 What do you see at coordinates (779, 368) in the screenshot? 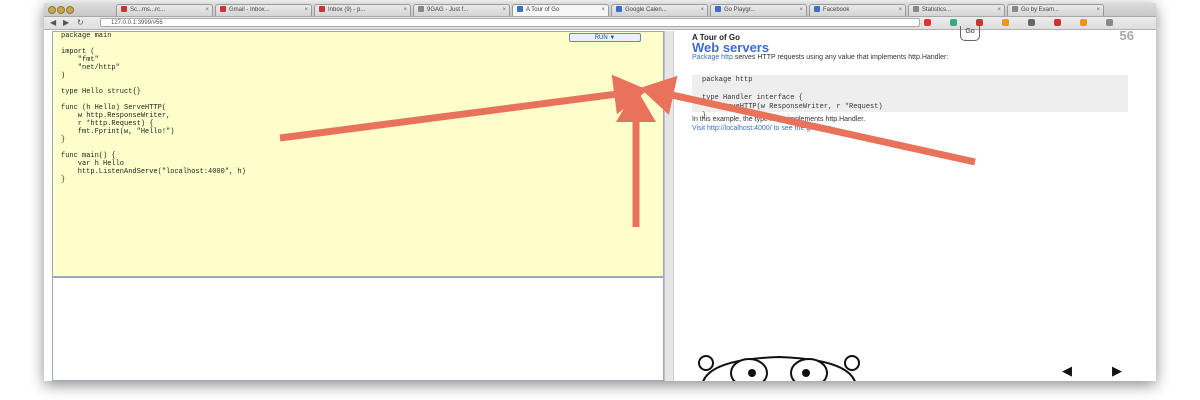
I see `gopher-mascot-icon` at bounding box center [779, 368].